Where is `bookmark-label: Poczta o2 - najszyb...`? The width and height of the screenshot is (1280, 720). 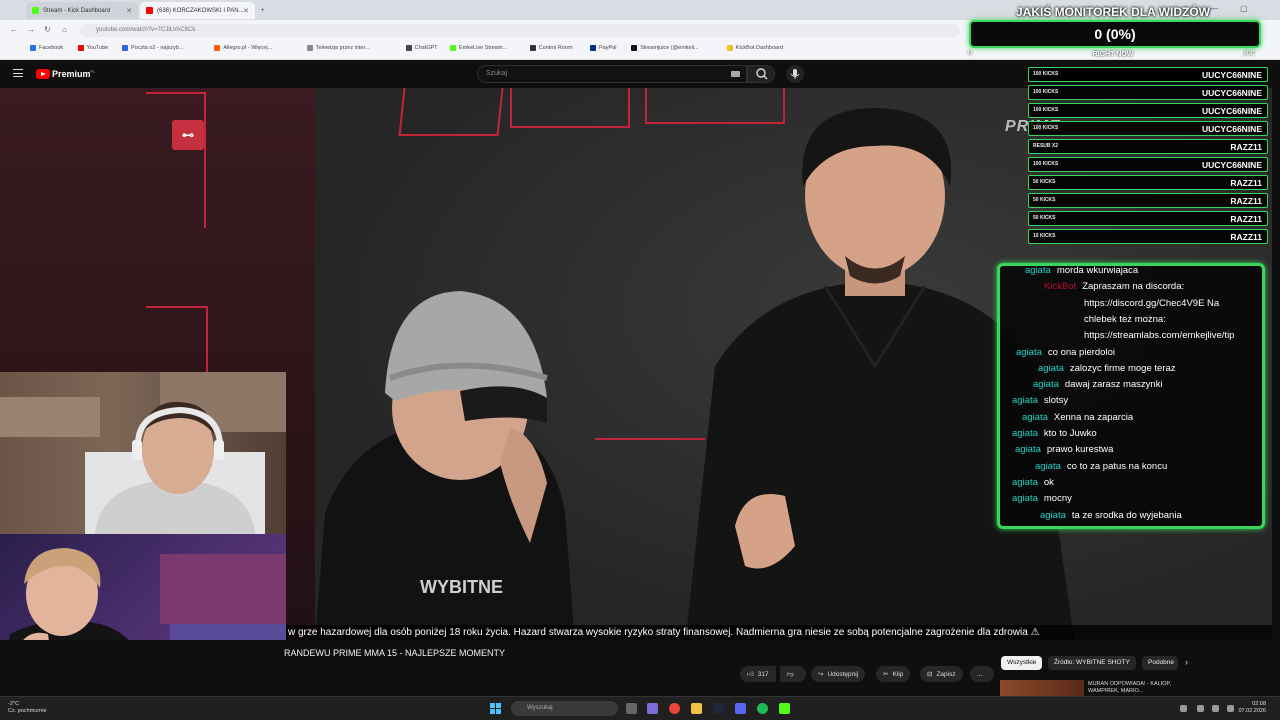
bookmark-label: Poczta o2 - najszyb... is located at coordinates (157, 48).